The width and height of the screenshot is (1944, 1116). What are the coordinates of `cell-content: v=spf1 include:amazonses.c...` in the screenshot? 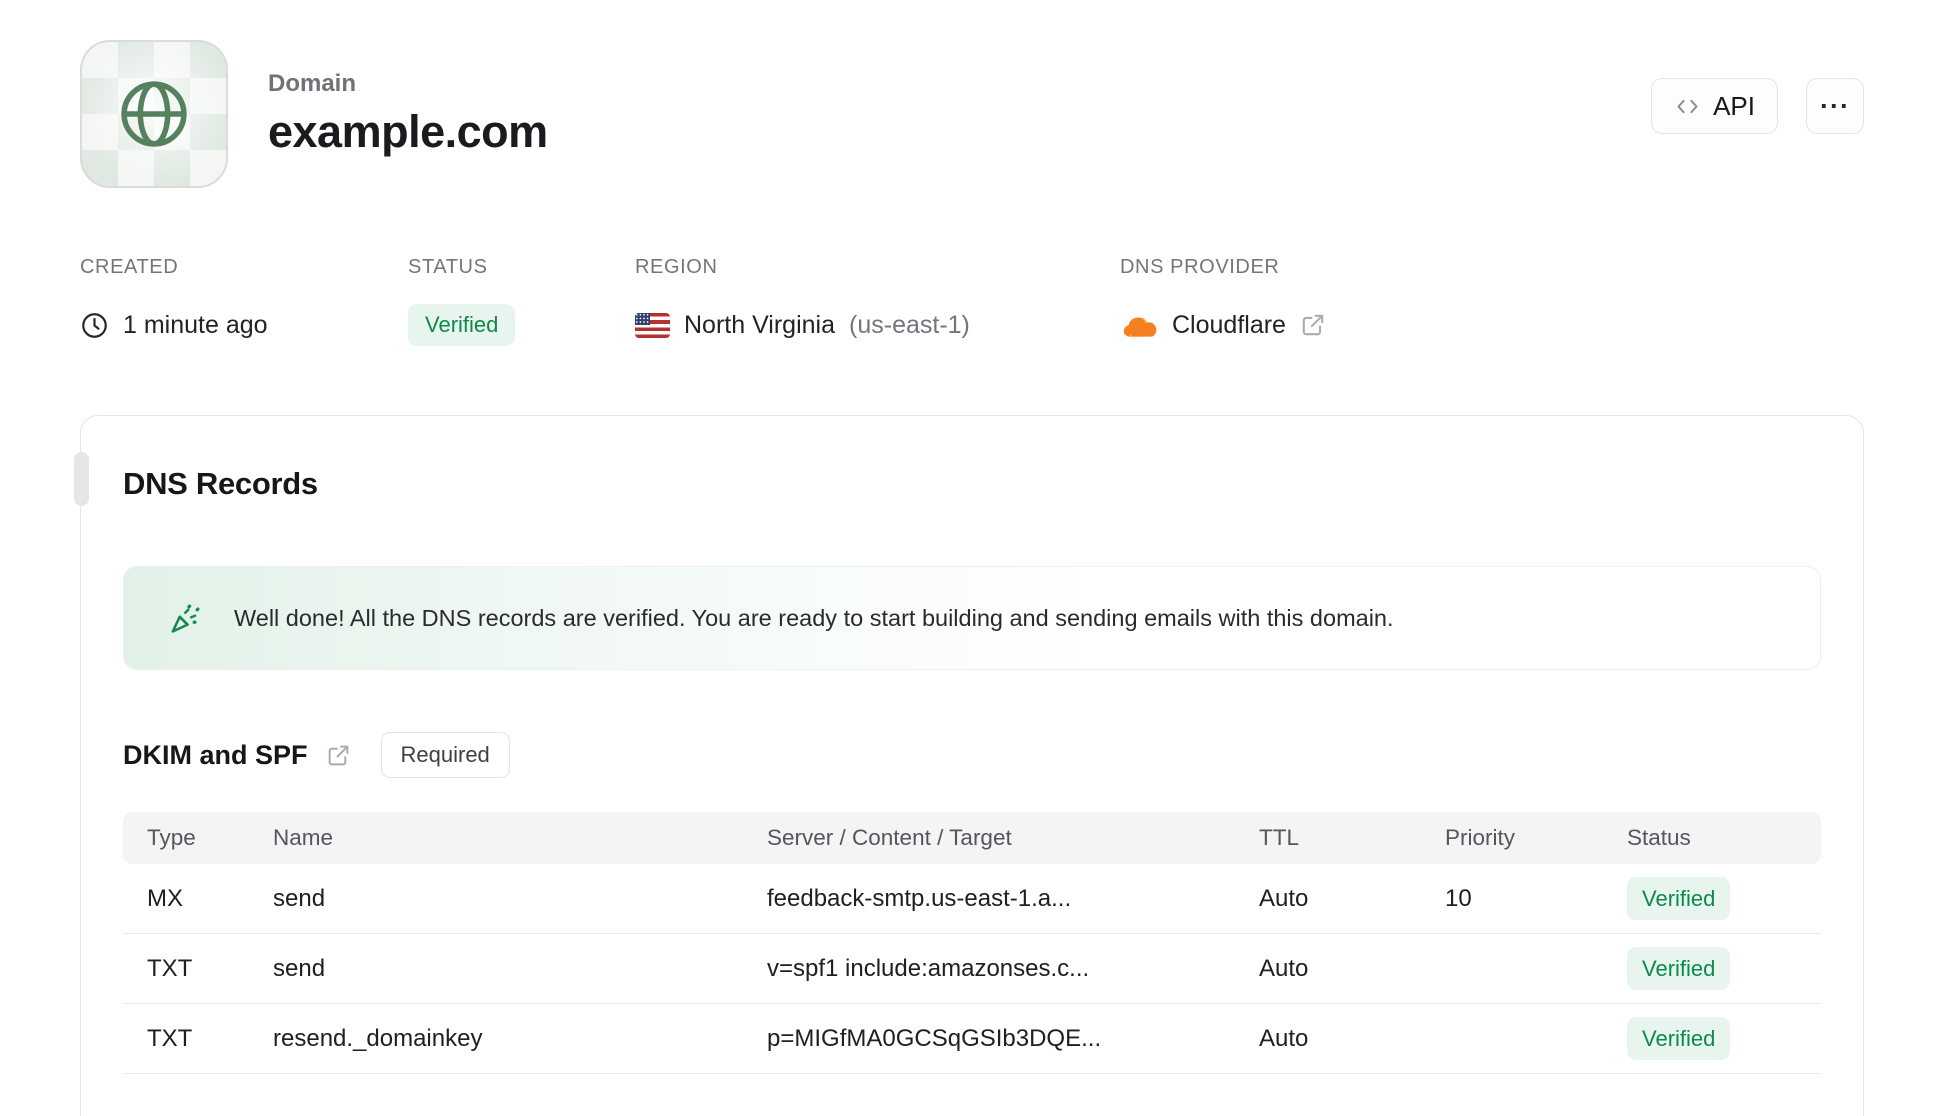 It's located at (928, 968).